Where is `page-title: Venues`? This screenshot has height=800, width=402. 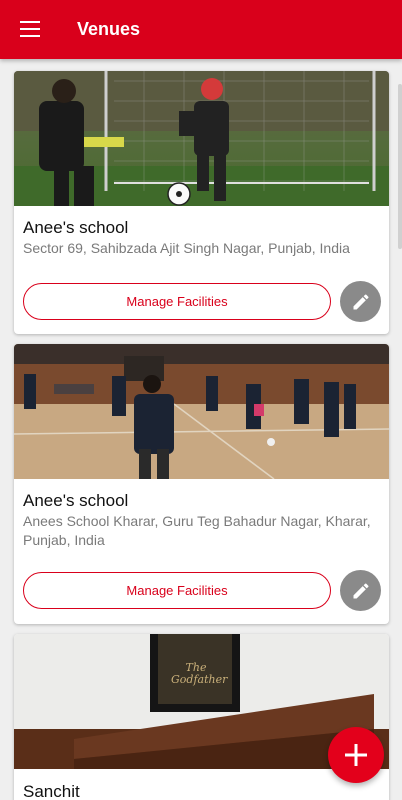 page-title: Venues is located at coordinates (109, 29).